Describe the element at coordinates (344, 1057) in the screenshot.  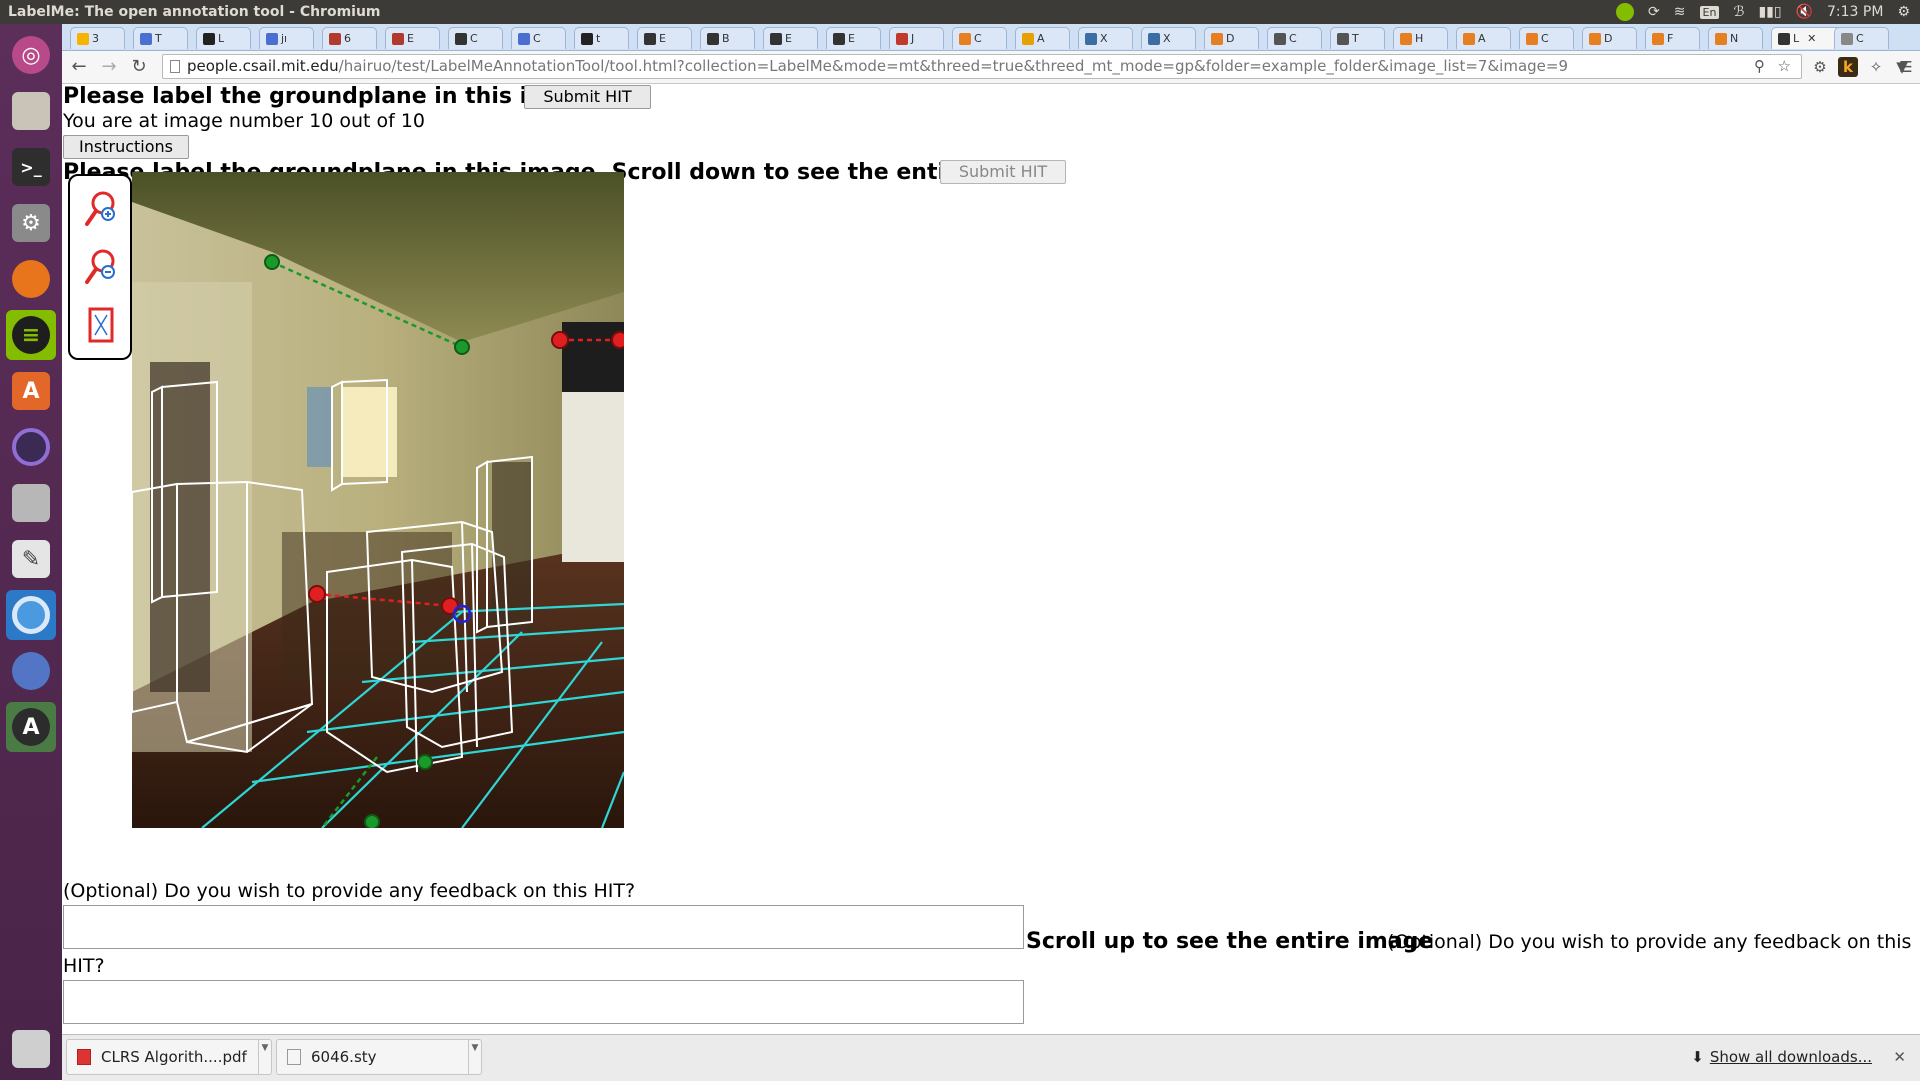
I see `download-filename: 6046.sty` at that location.